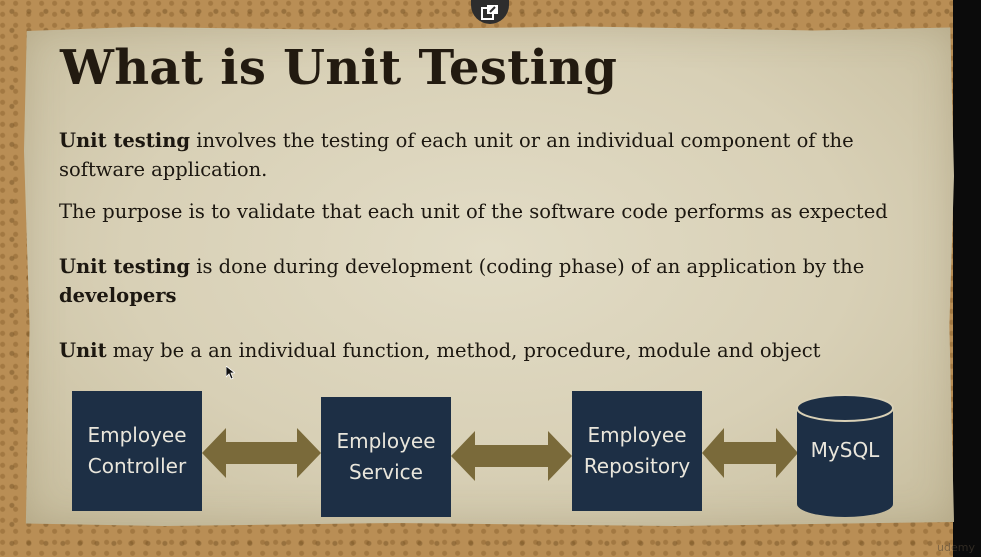 Image resolution: width=981 pixels, height=557 pixels. Describe the element at coordinates (137, 466) in the screenshot. I see `box-label-line2: Controller` at that location.